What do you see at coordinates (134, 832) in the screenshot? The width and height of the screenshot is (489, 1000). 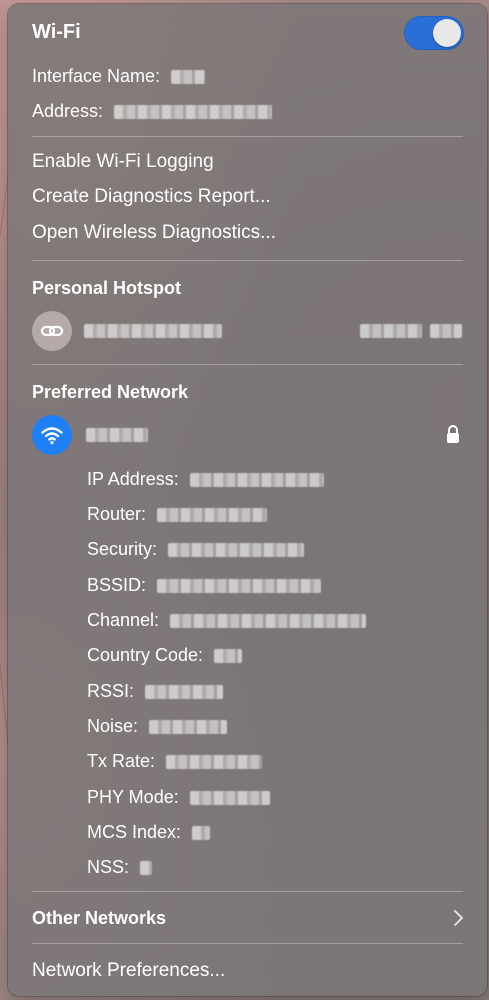 I see `detail-label: MCS Index:` at bounding box center [134, 832].